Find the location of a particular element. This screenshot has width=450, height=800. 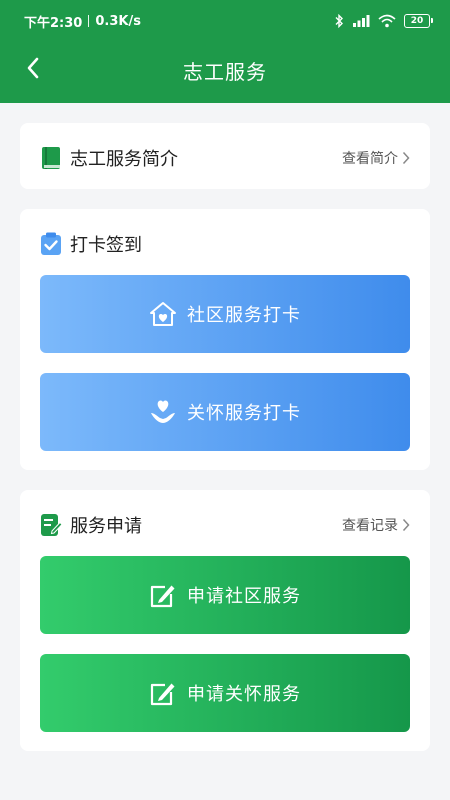

apply-community-button: 申请社区服务 is located at coordinates (225, 595).